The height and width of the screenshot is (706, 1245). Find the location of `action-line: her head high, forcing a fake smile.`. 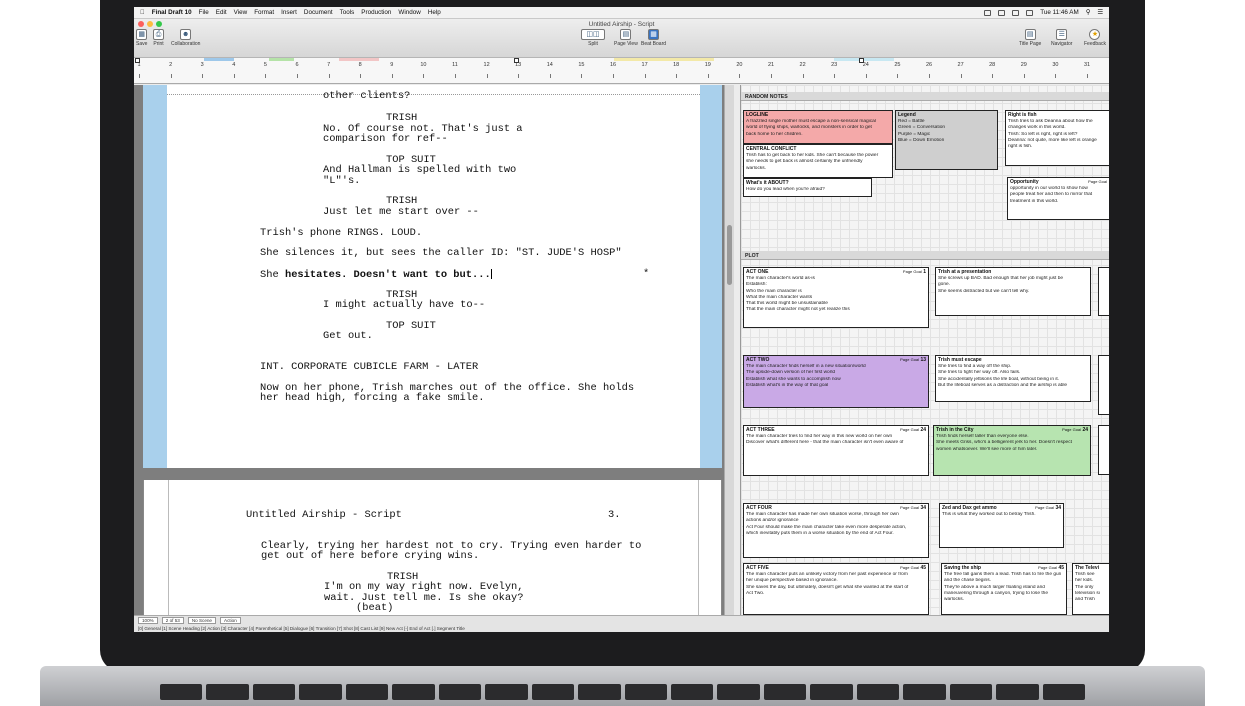

action-line: her head high, forcing a fake smile. is located at coordinates (372, 398).